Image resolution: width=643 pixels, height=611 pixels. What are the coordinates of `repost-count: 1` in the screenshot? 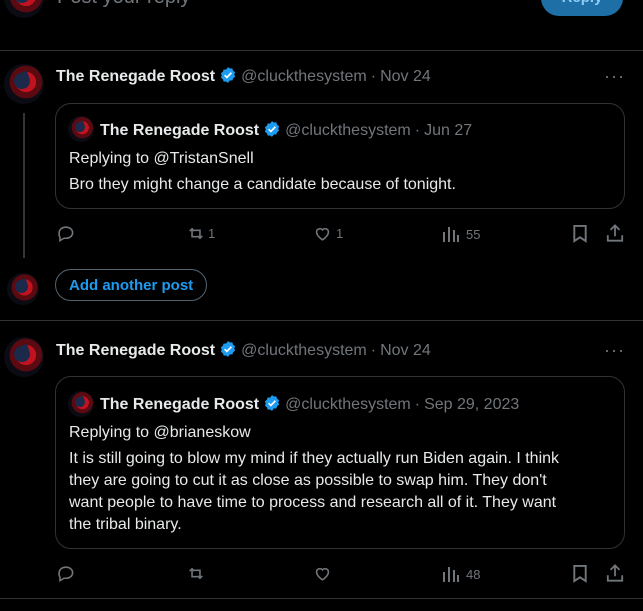 It's located at (212, 233).